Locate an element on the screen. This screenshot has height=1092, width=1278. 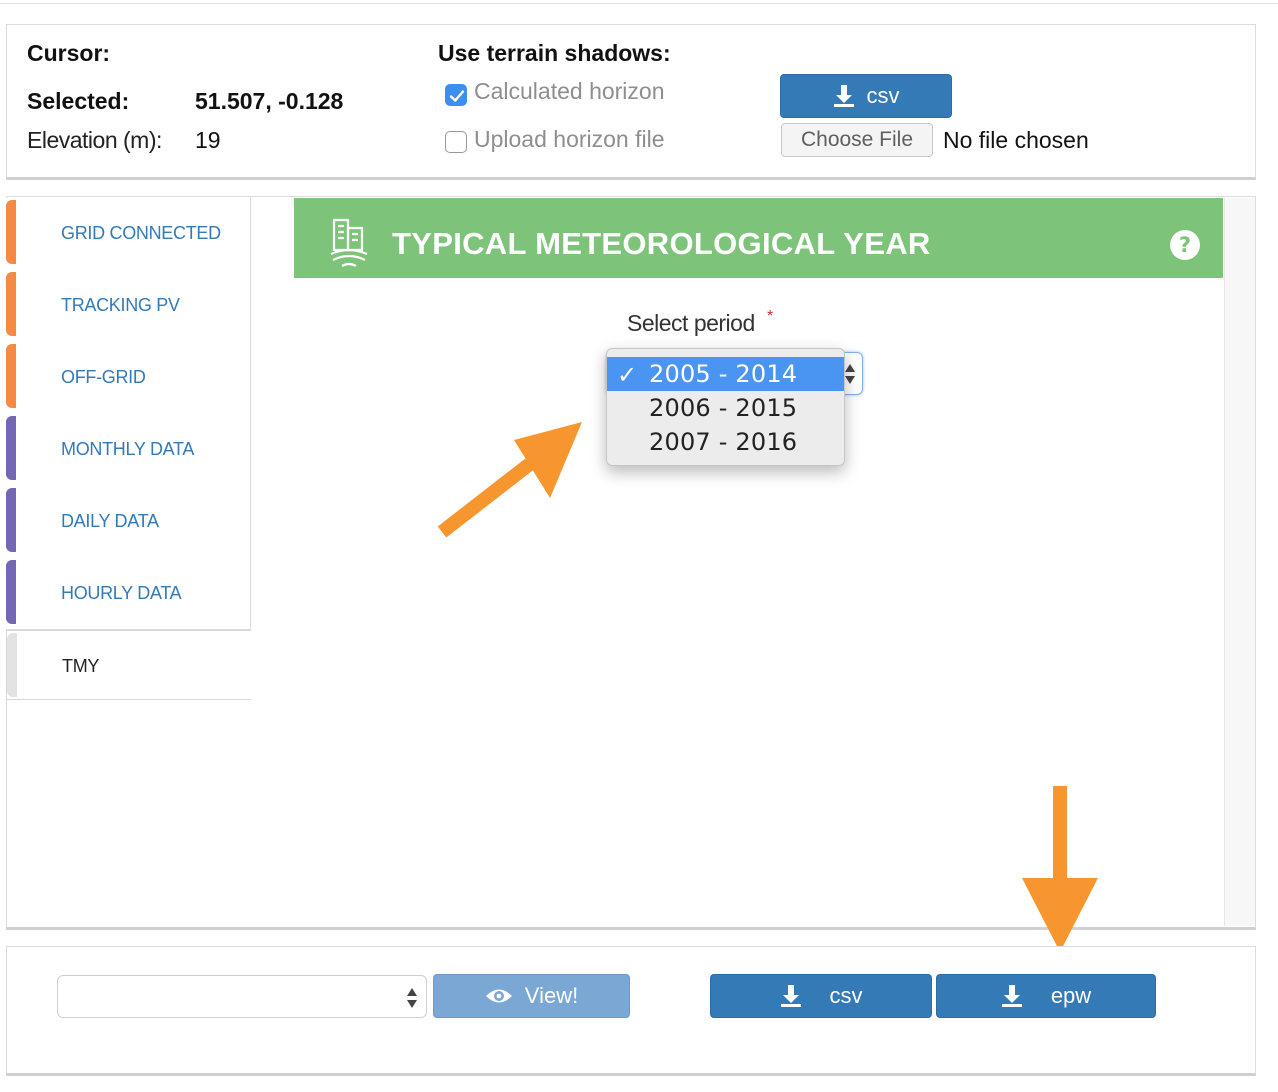
calculated-horizon-checkbox is located at coordinates (456, 95).